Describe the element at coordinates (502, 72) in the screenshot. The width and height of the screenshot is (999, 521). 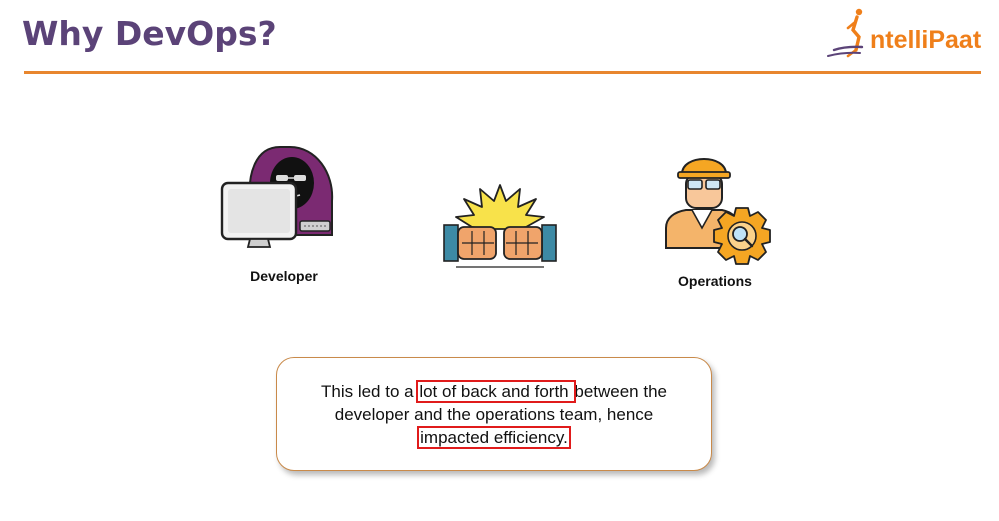
I see `title-divider` at that location.